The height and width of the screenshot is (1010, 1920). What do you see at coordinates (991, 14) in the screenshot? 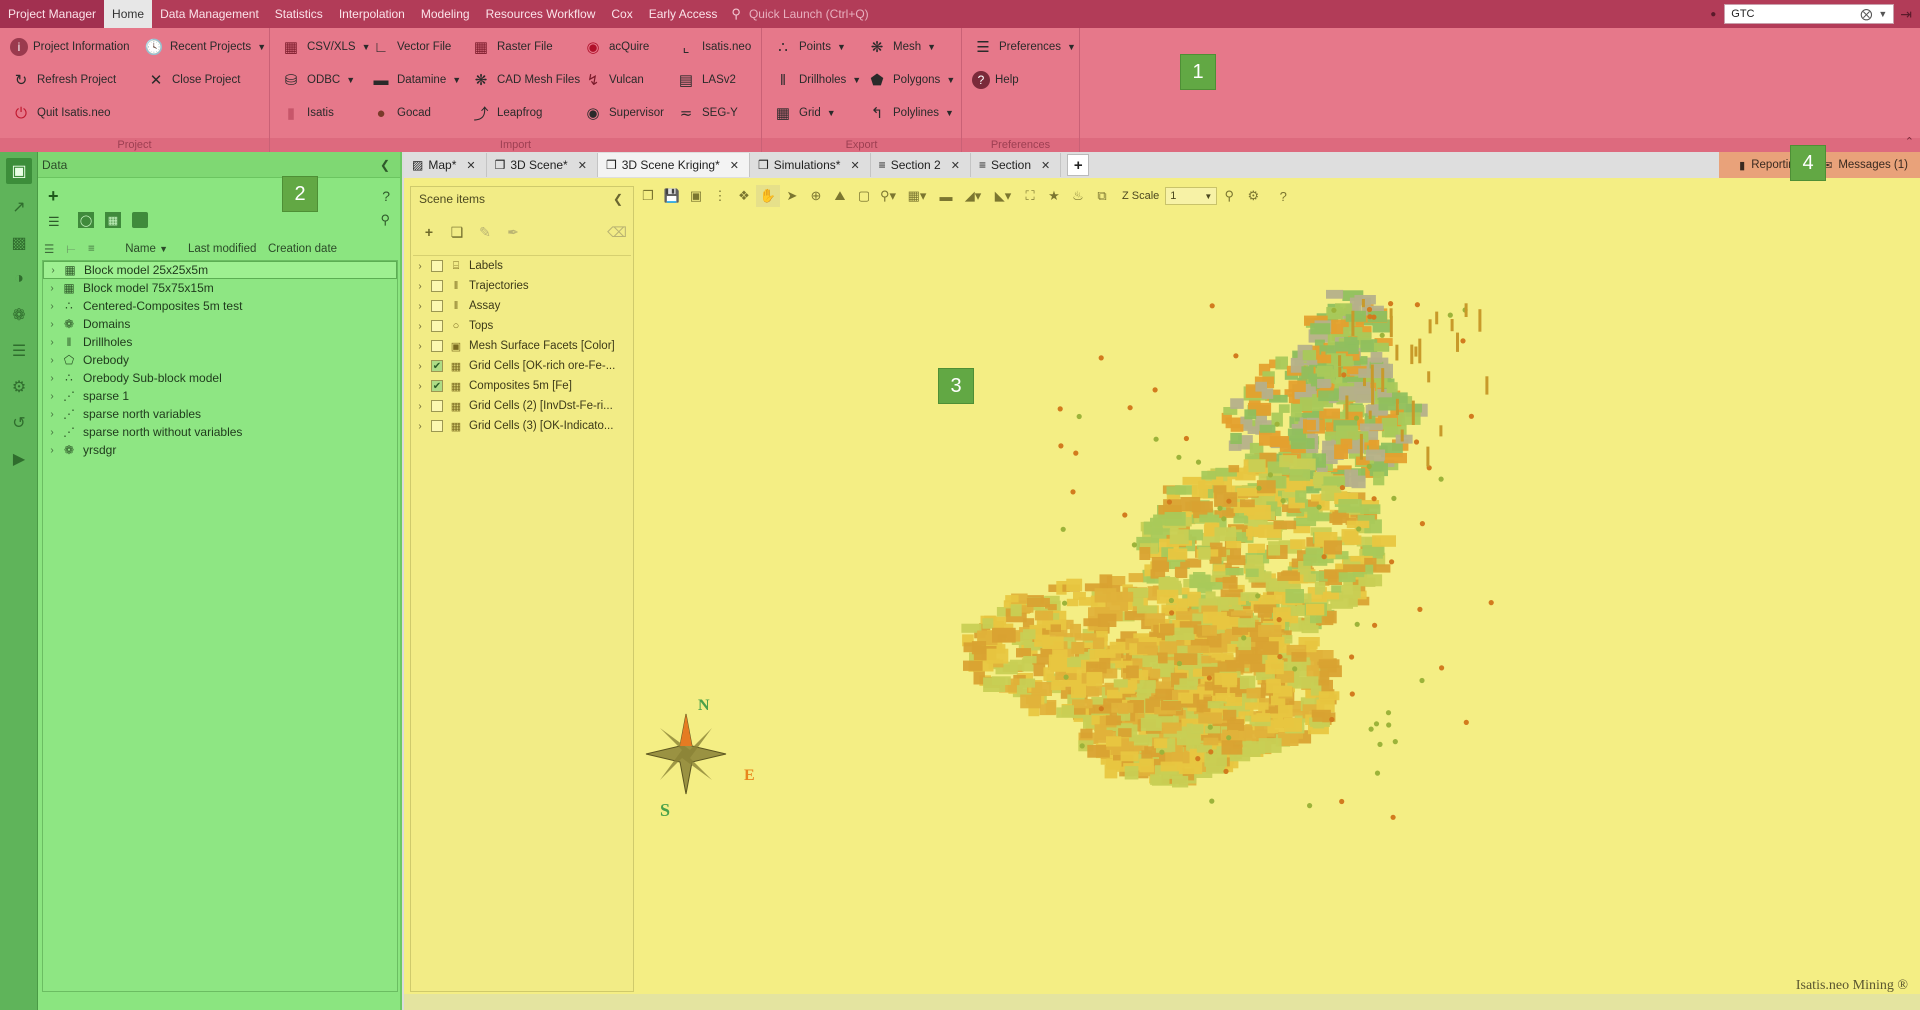
I see `quick-launch: ⚲ Quick Launch (Ctrl+Q)` at bounding box center [991, 14].